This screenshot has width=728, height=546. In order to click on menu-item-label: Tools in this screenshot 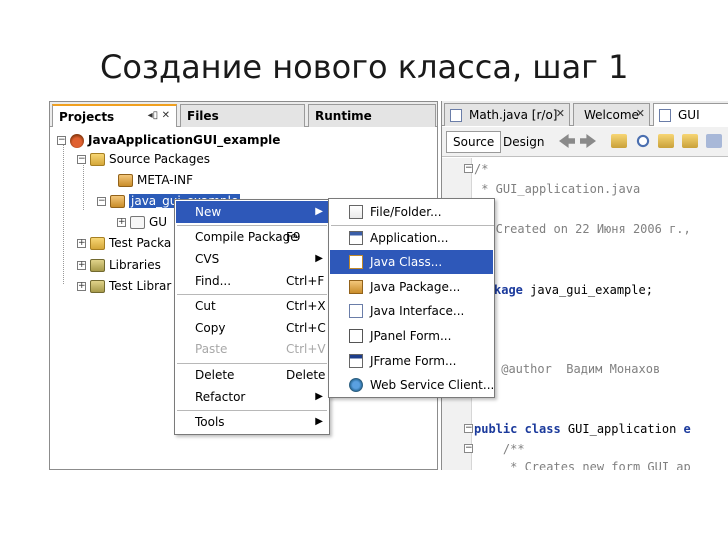, I will do `click(210, 422)`.